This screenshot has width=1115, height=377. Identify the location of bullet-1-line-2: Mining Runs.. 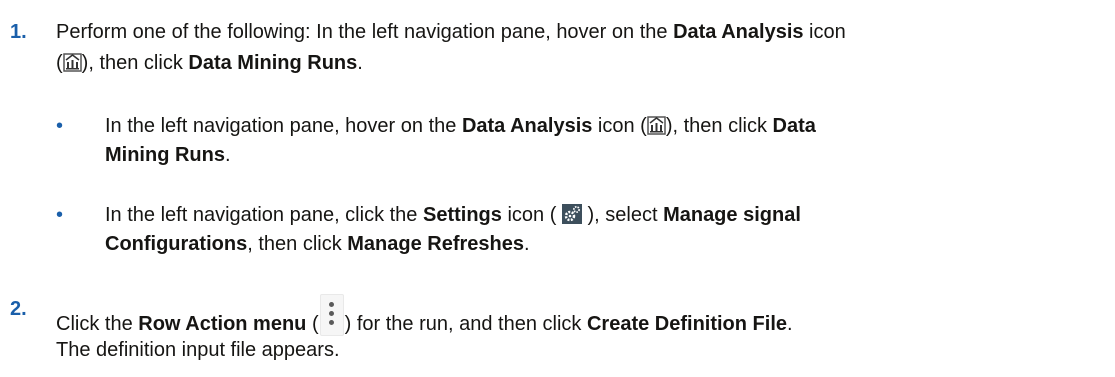
(168, 155).